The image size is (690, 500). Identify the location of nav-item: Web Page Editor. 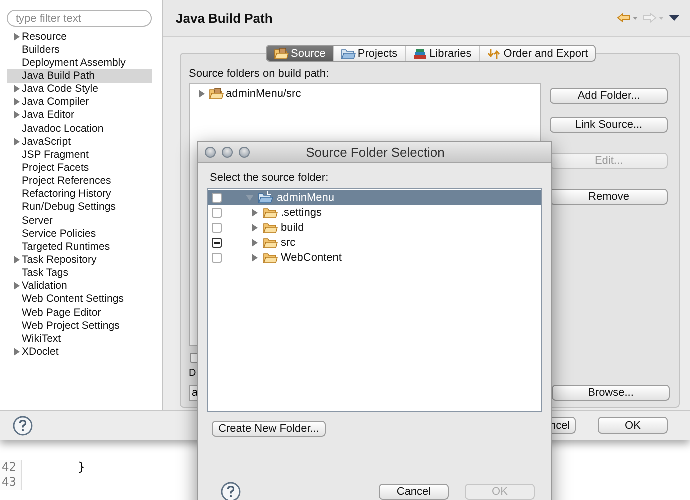
(79, 313).